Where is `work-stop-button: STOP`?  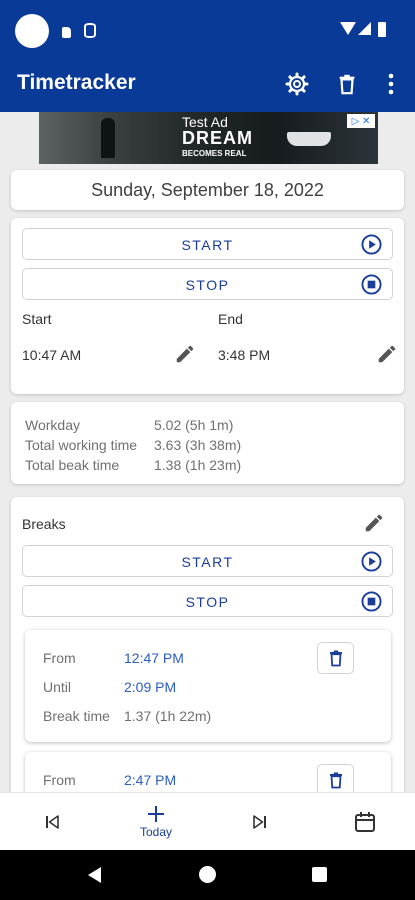
work-stop-button: STOP is located at coordinates (207, 284).